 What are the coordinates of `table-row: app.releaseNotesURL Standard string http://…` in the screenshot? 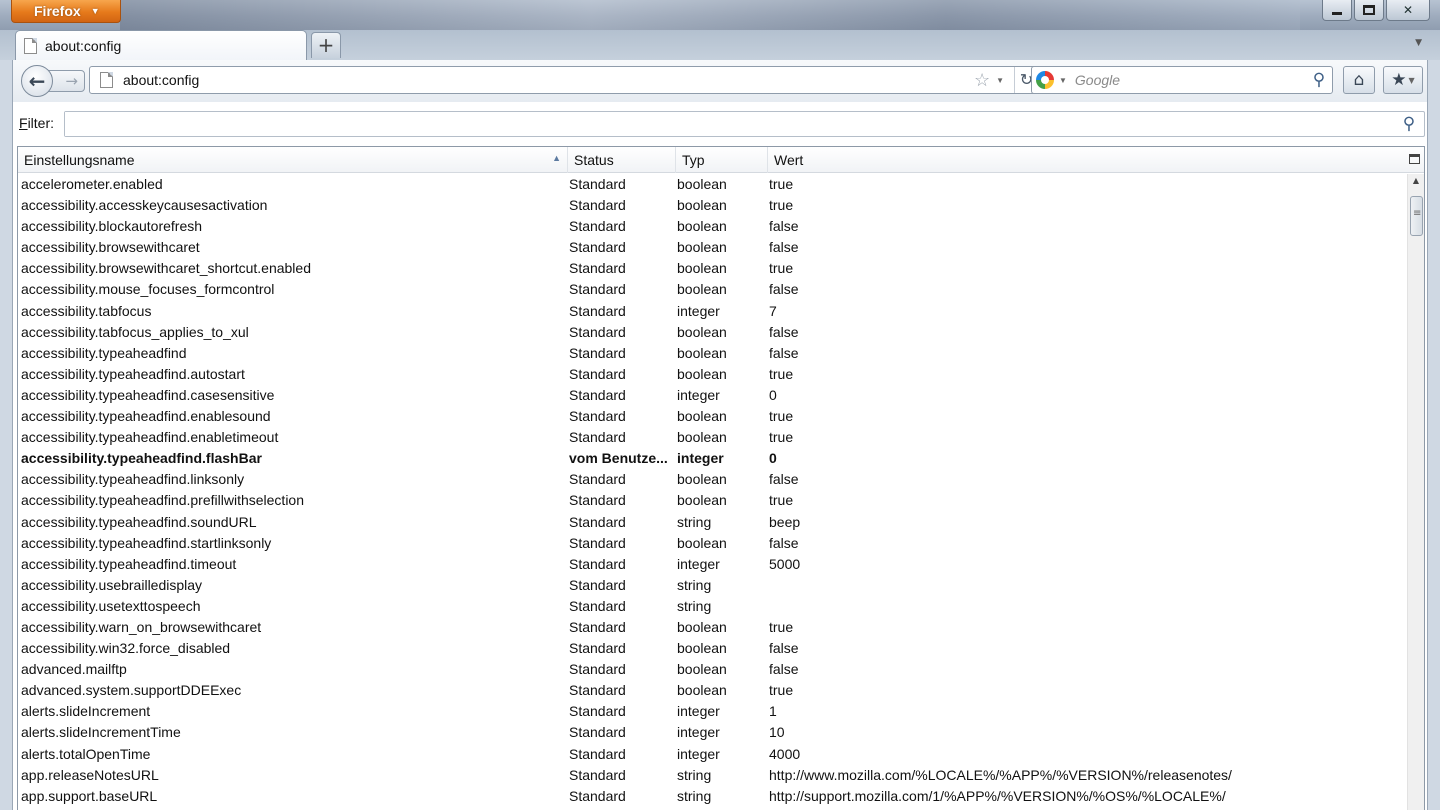 It's located at (713, 775).